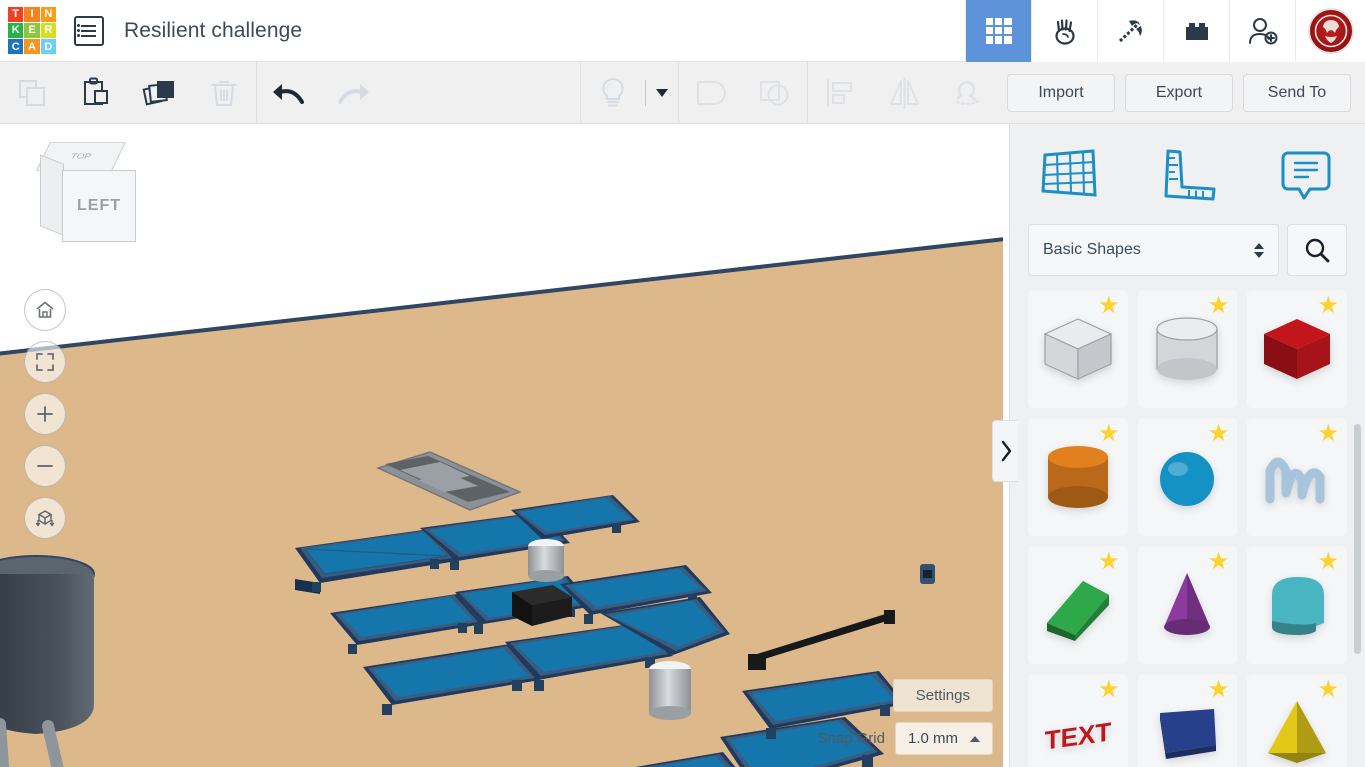 This screenshot has height=767, width=1365. I want to click on avatar-button, so click(1330, 31).